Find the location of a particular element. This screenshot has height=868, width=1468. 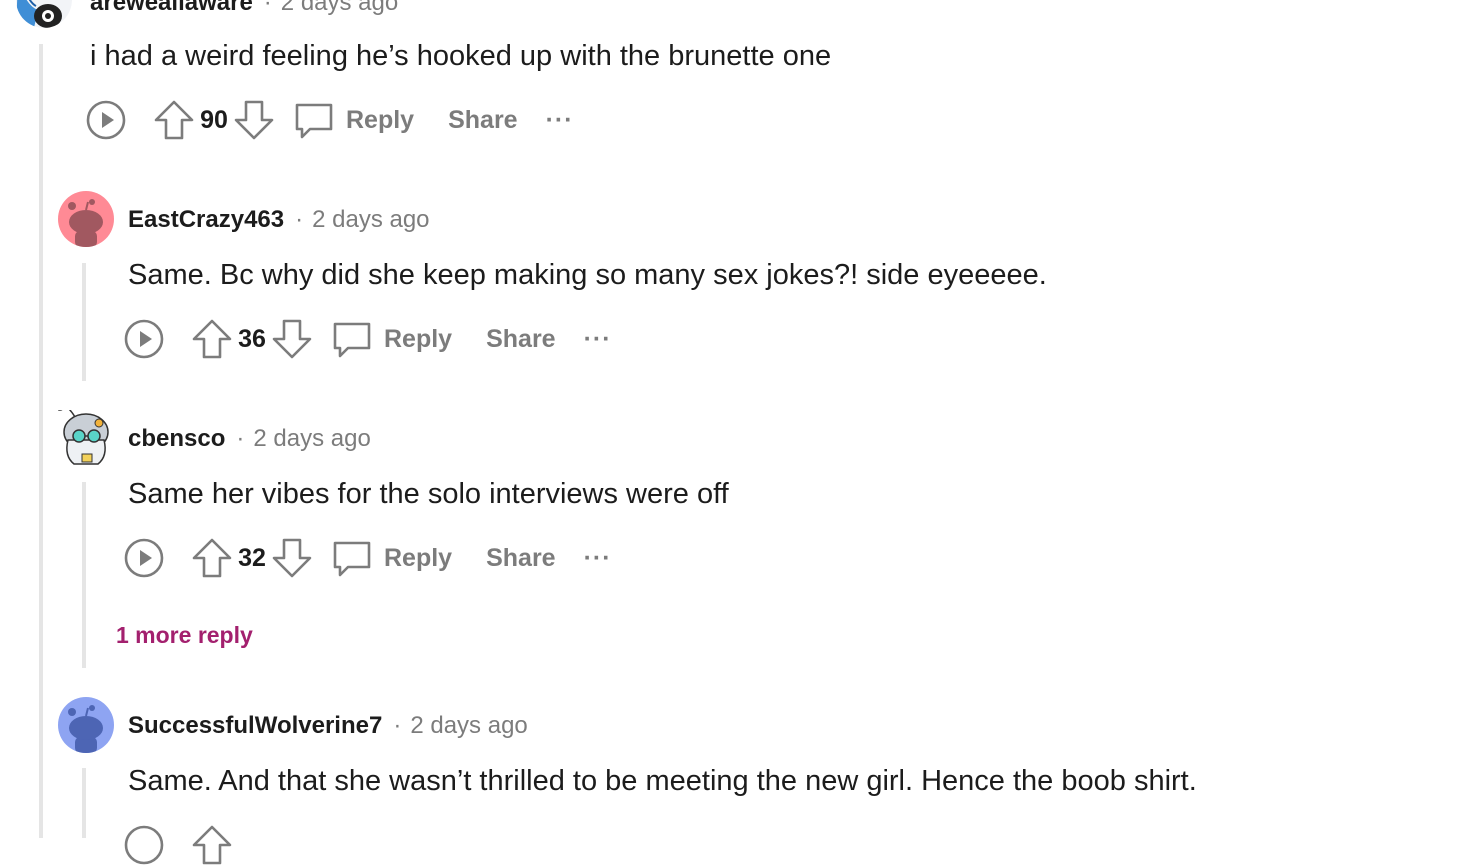

thread-line-top is located at coordinates (41, 441).